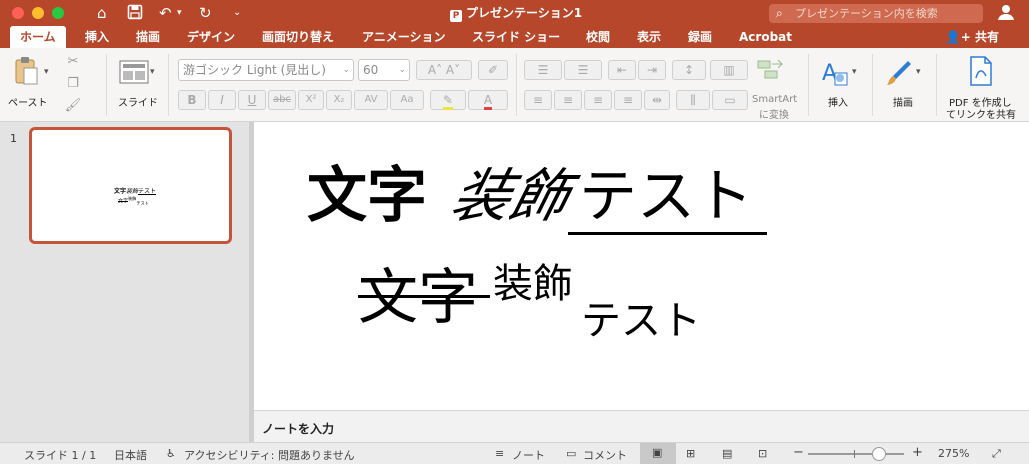 The width and height of the screenshot is (1029, 464). Describe the element at coordinates (171, 453) in the screenshot. I see `accessibility-icon: ♿` at that location.